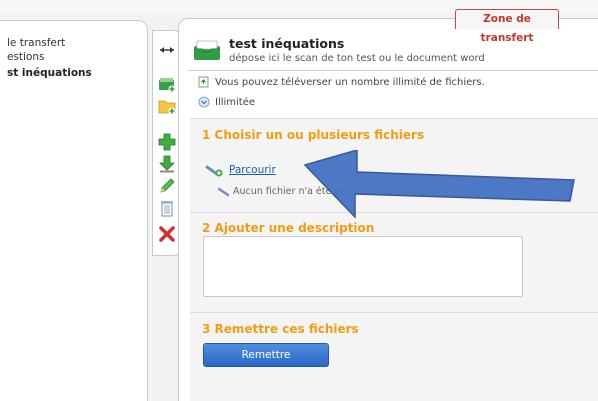  What do you see at coordinates (393, 70) in the screenshot?
I see `header-divider` at bounding box center [393, 70].